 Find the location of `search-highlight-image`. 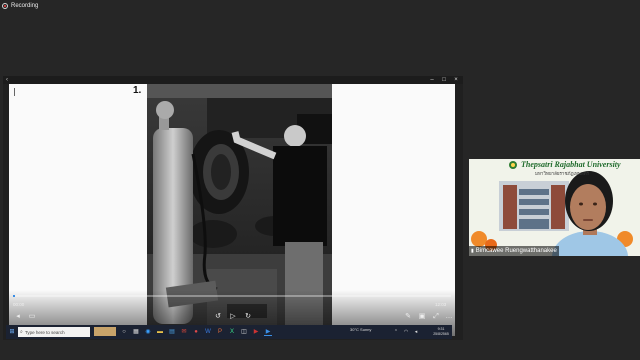

search-highlight-image is located at coordinates (105, 331).